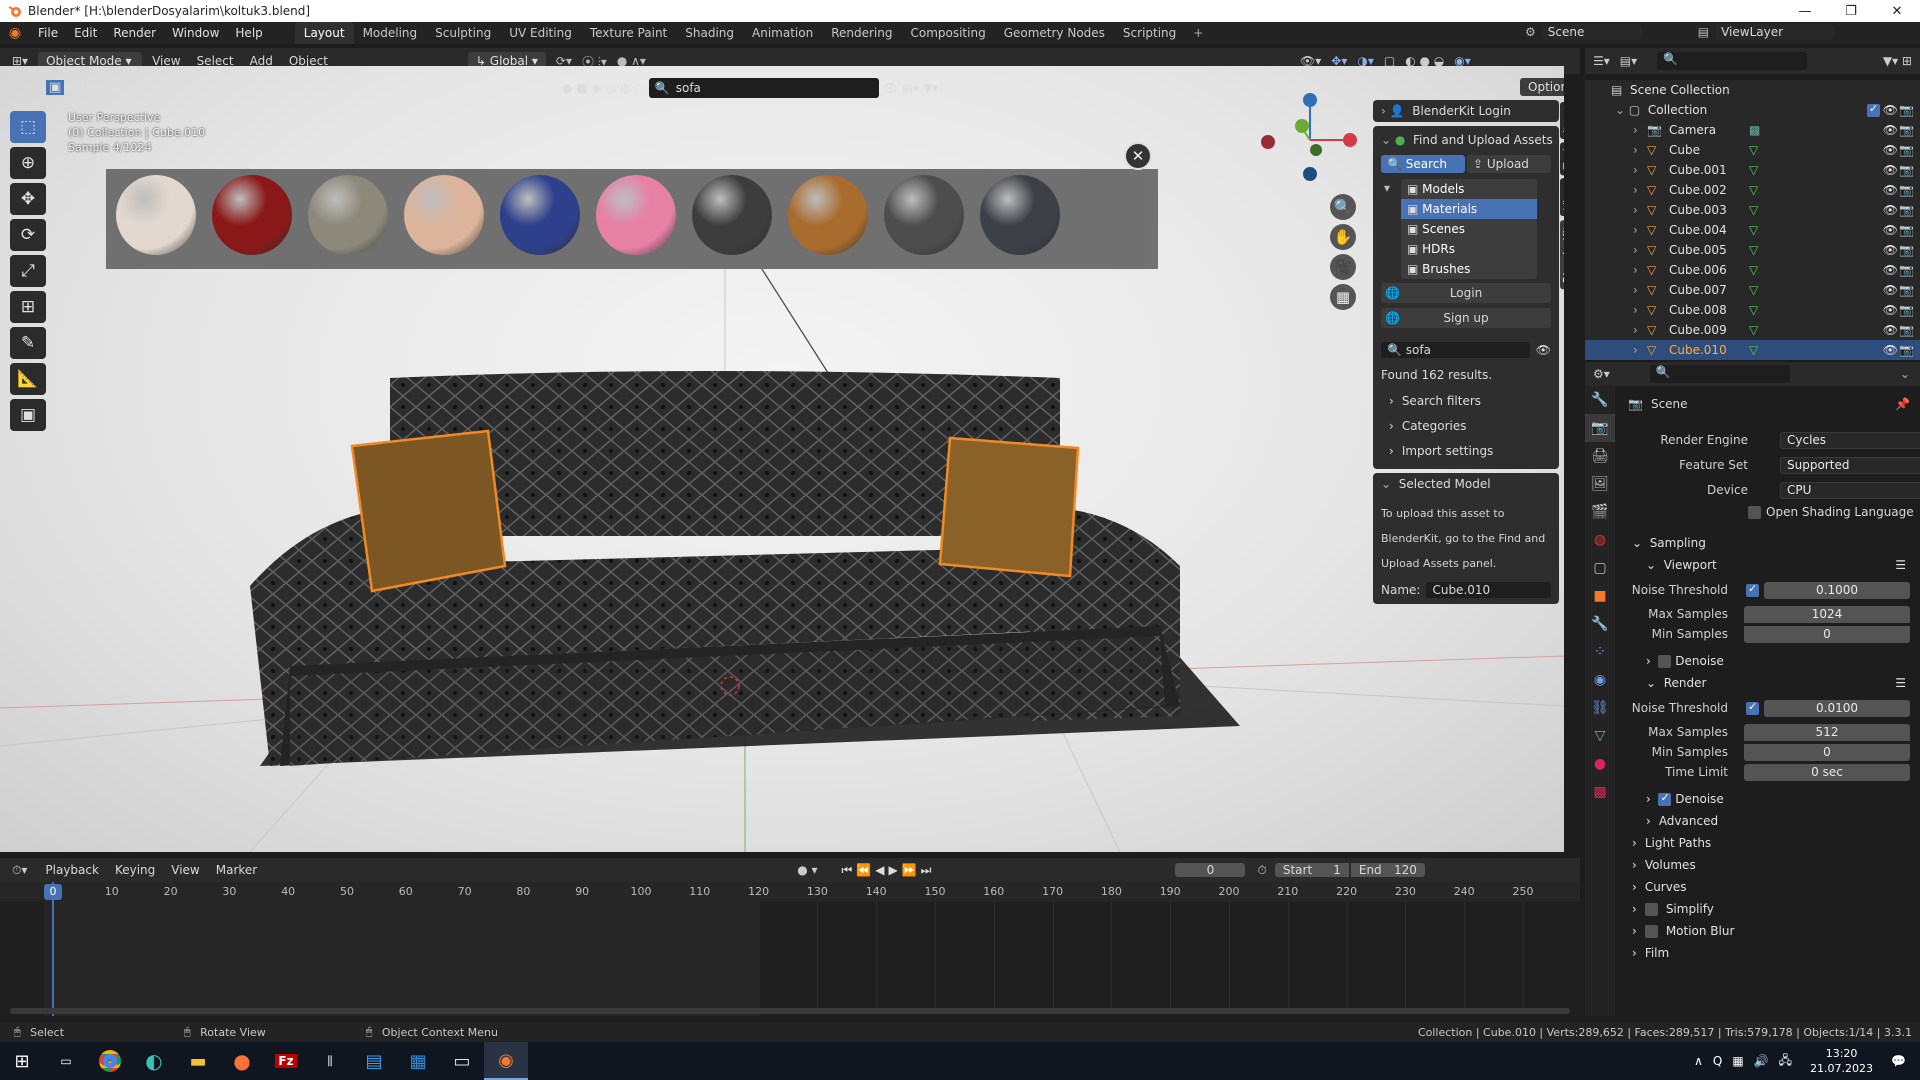  What do you see at coordinates (1841, 1061) in the screenshot?
I see `clock: 13:20 21.07.2023` at bounding box center [1841, 1061].